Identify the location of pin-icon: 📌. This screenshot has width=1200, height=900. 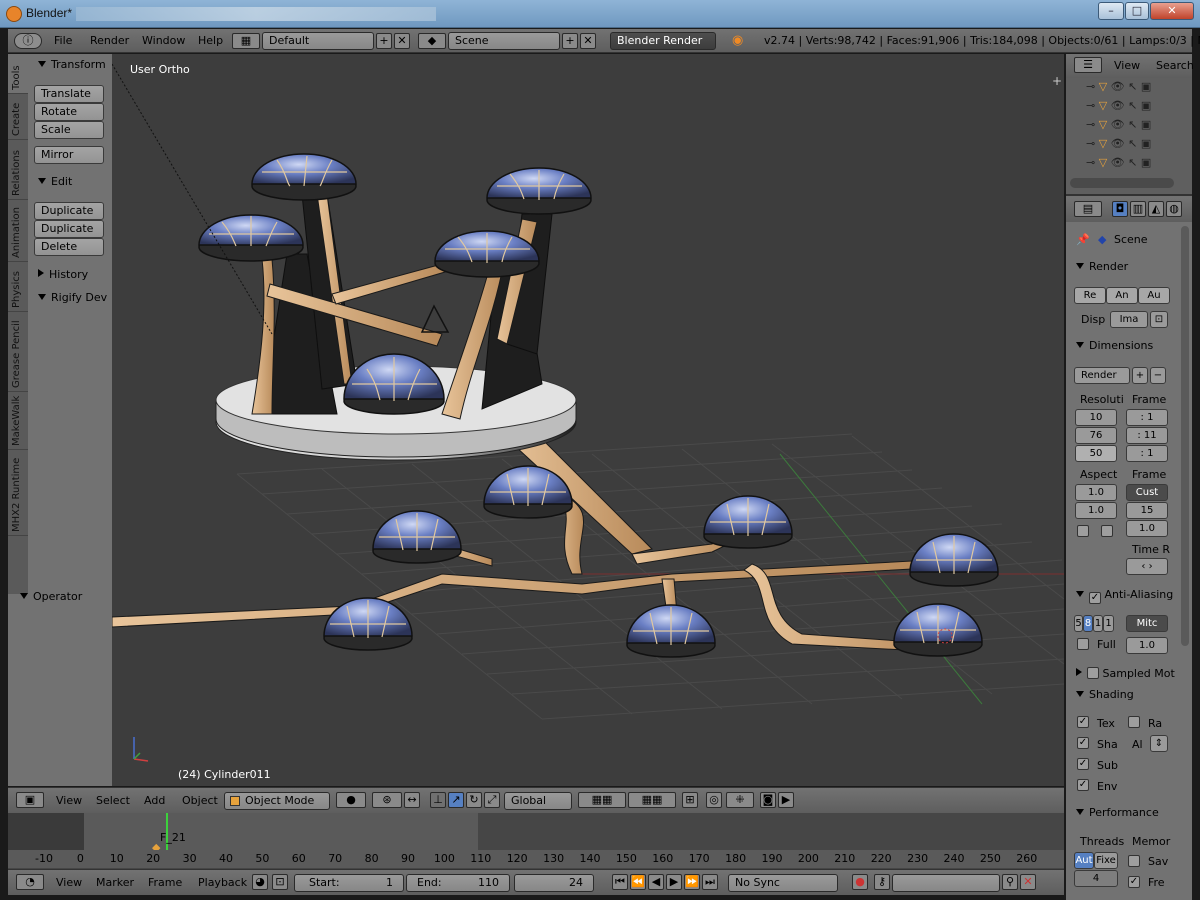
(1083, 239).